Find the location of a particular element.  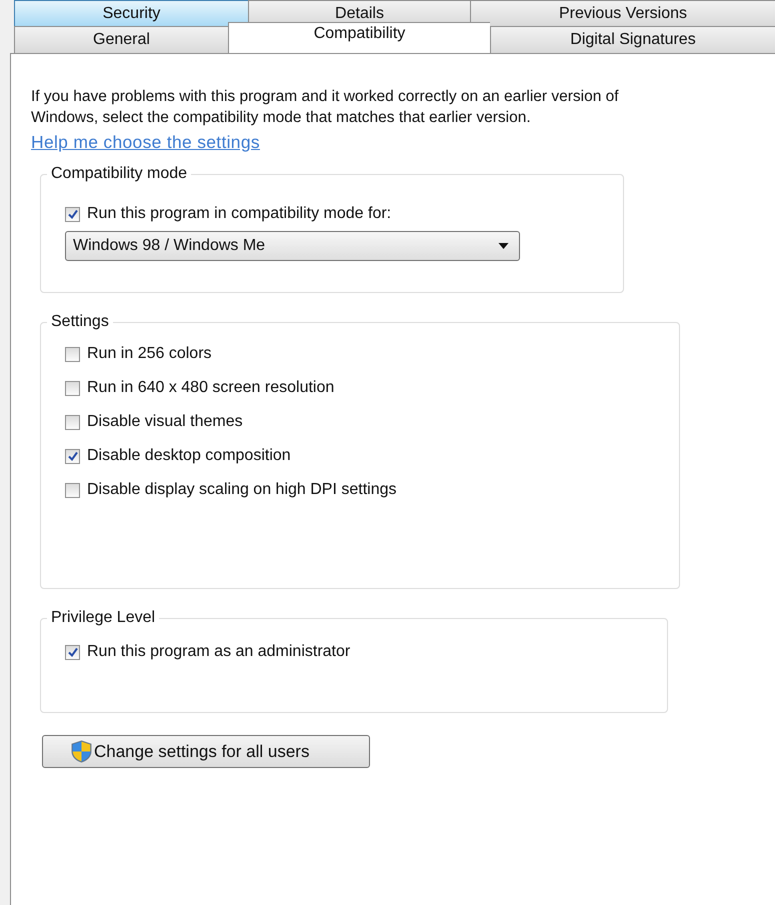

checkbox-label: Disable visual themes is located at coordinates (165, 422).